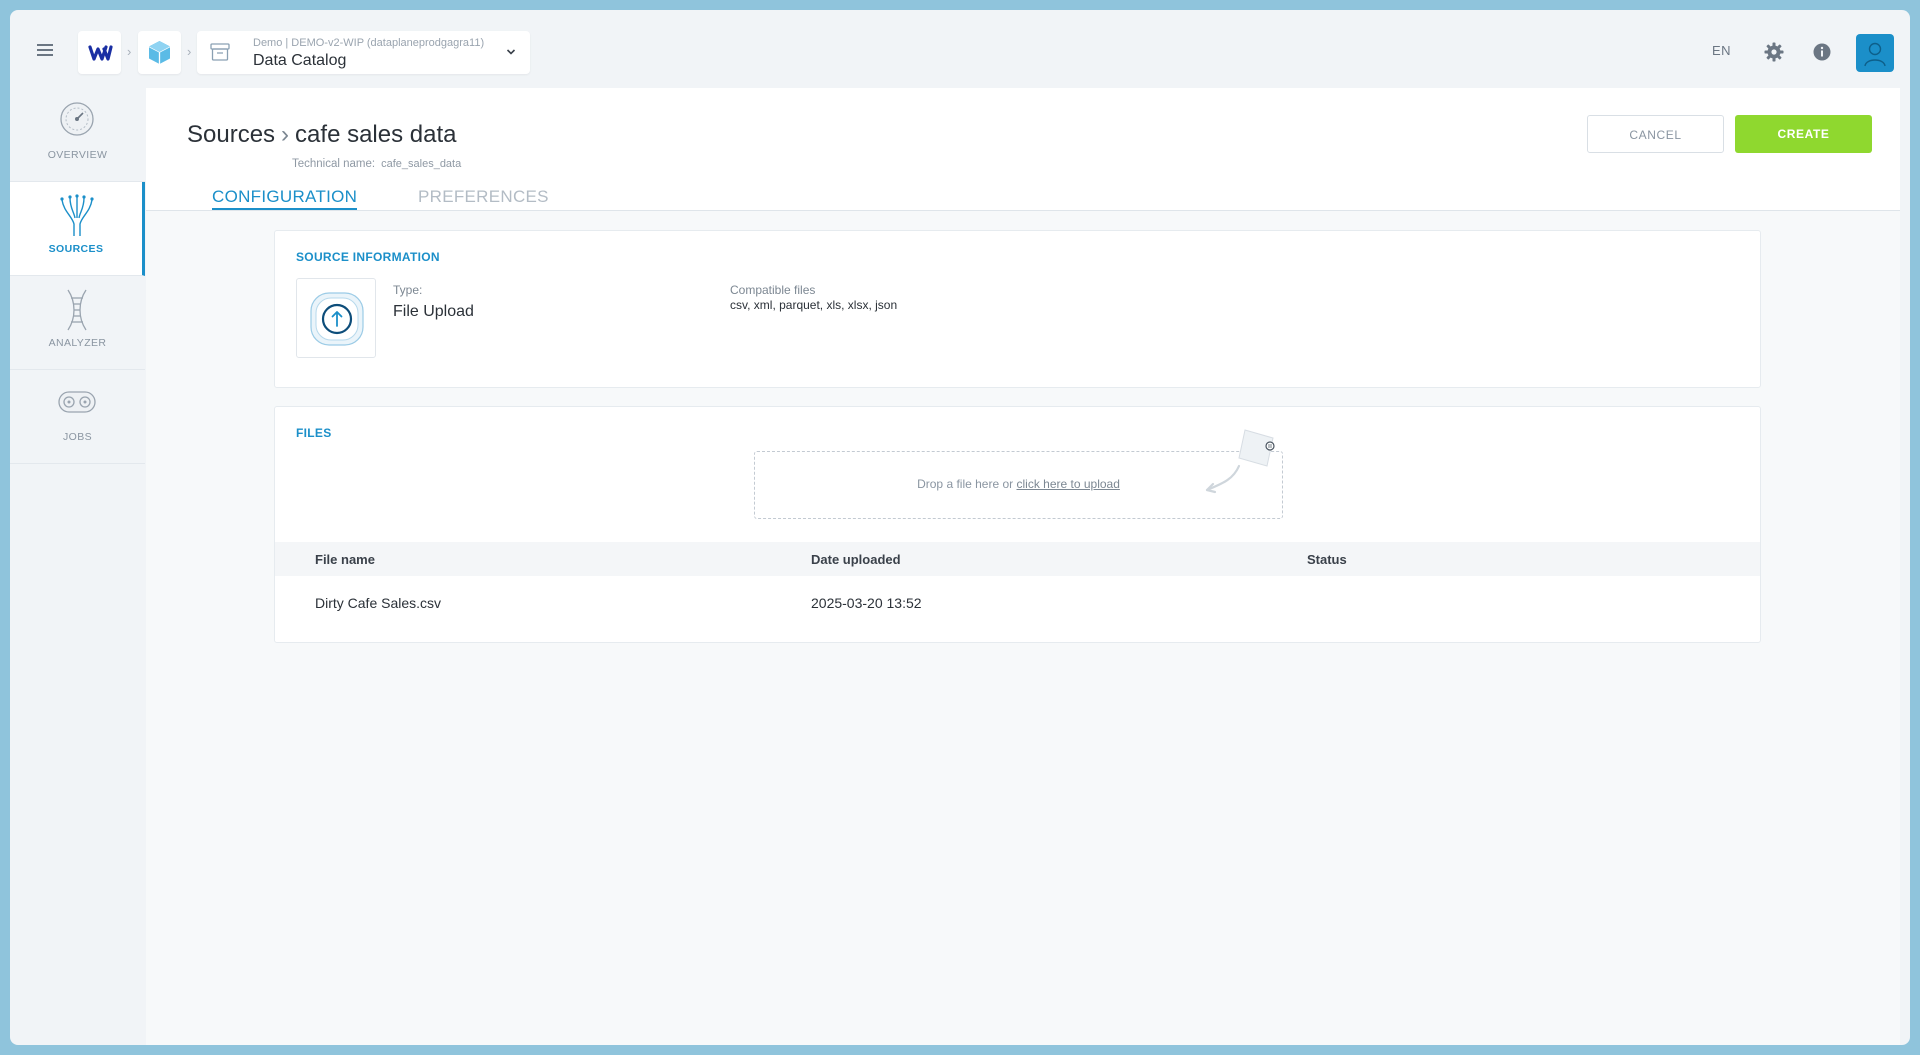 The height and width of the screenshot is (1055, 1920). What do you see at coordinates (1655, 134) in the screenshot?
I see `cancel-button: CANCEL` at bounding box center [1655, 134].